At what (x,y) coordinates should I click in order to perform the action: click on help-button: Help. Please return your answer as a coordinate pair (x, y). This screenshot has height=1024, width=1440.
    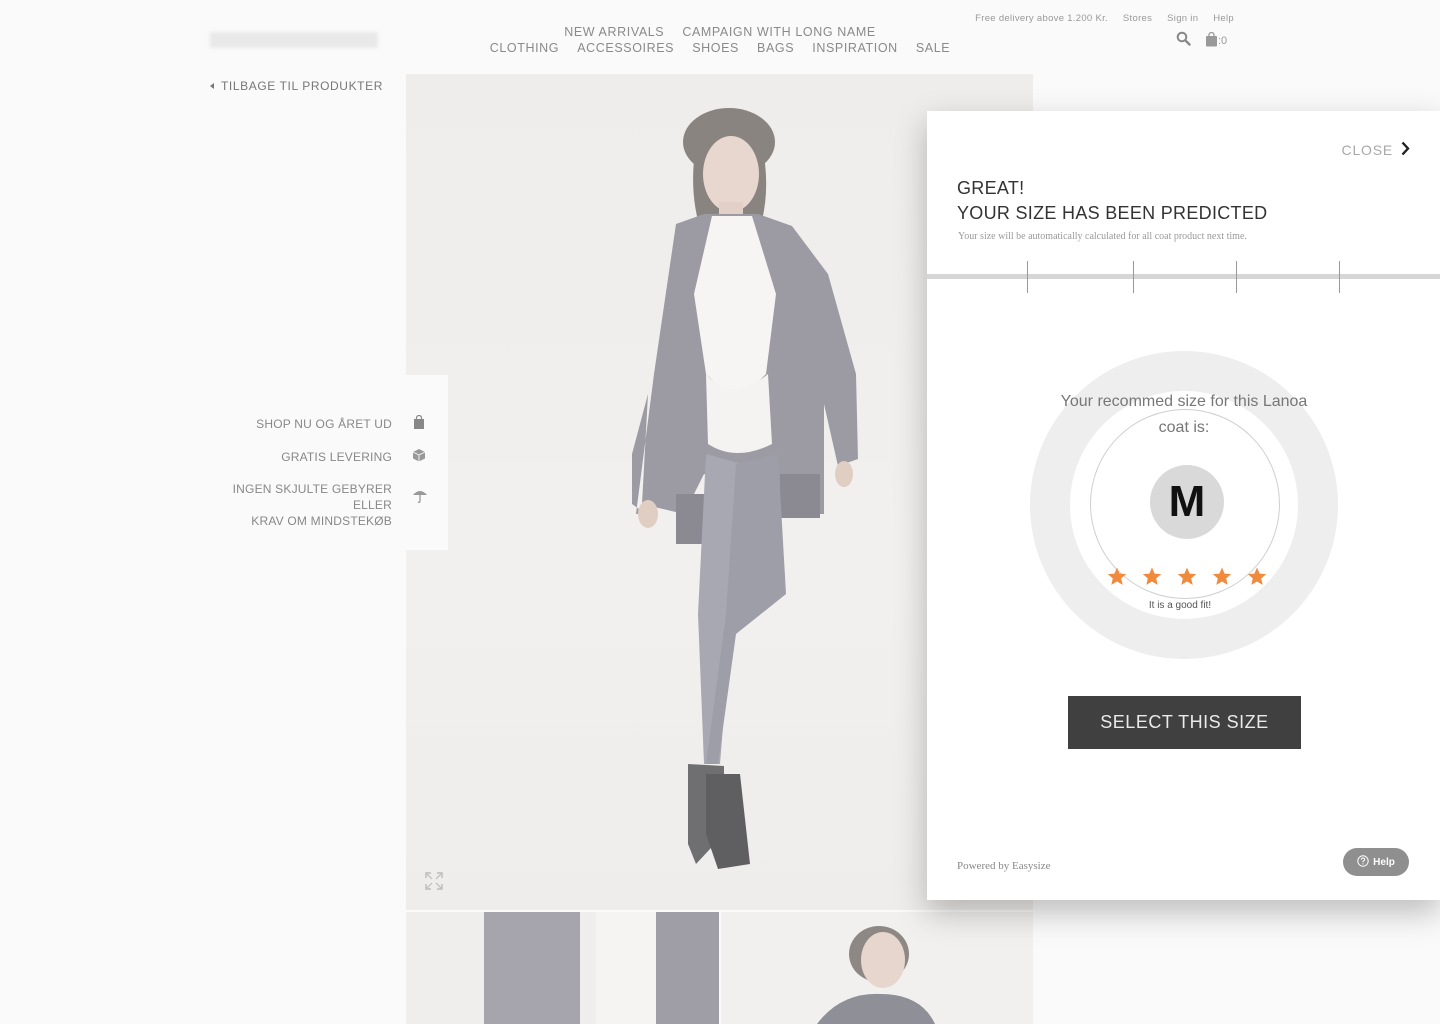
    Looking at the image, I should click on (1376, 862).